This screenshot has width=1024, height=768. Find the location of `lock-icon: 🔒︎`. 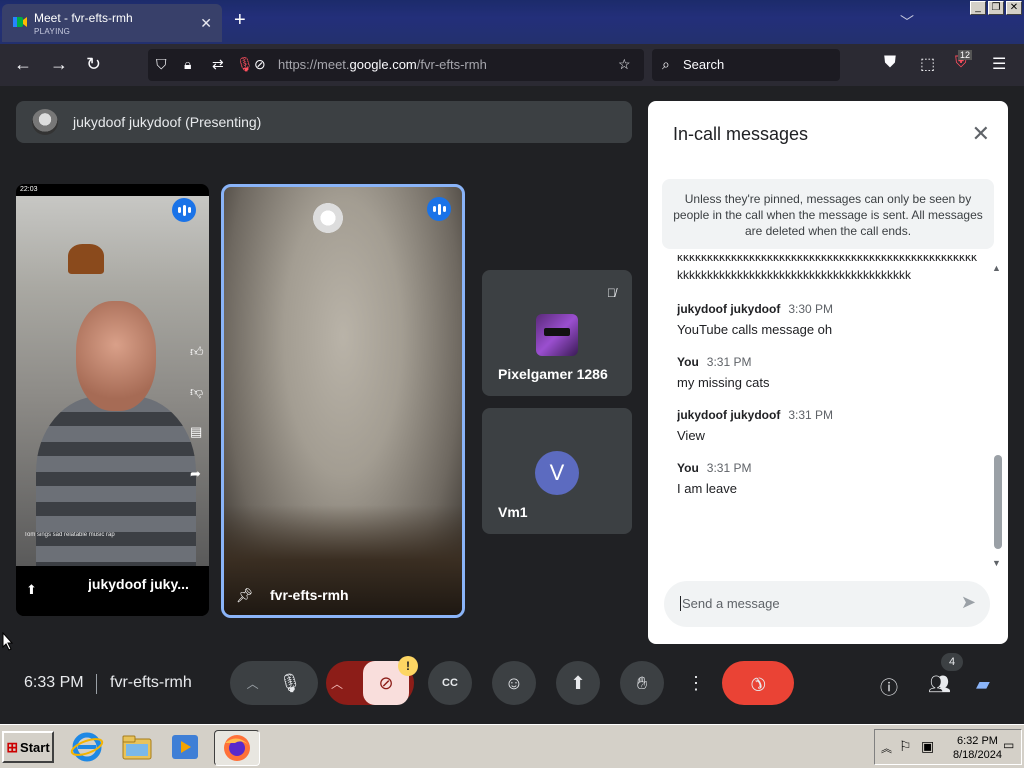

lock-icon: 🔒︎ is located at coordinates (187, 64).